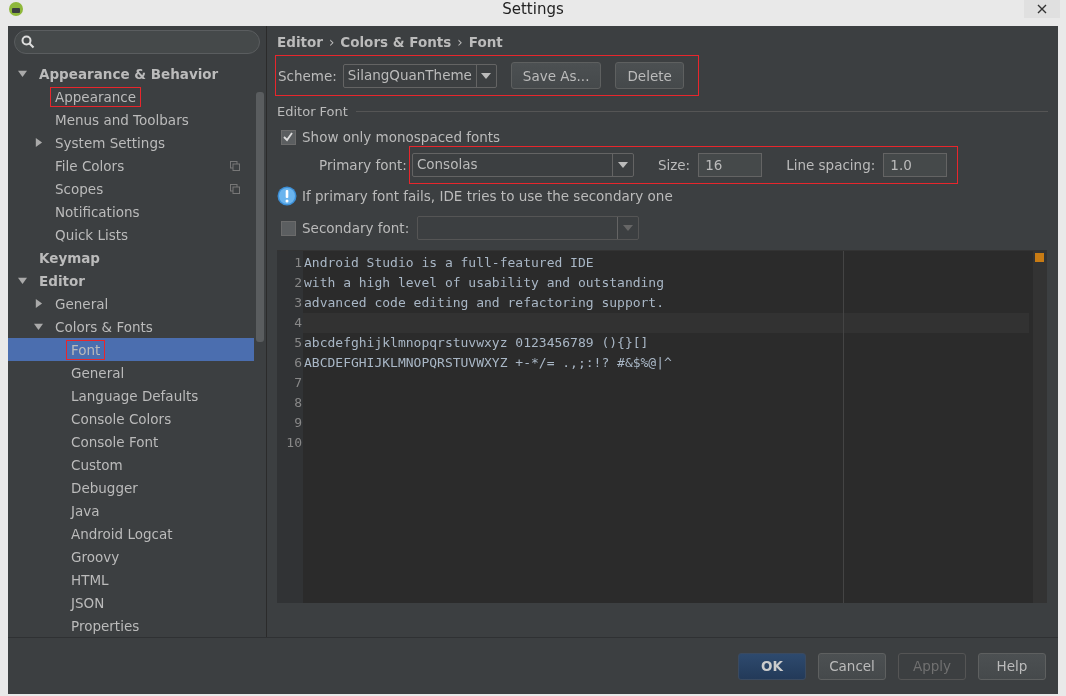 This screenshot has width=1066, height=696. I want to click on size-field: 16, so click(730, 165).